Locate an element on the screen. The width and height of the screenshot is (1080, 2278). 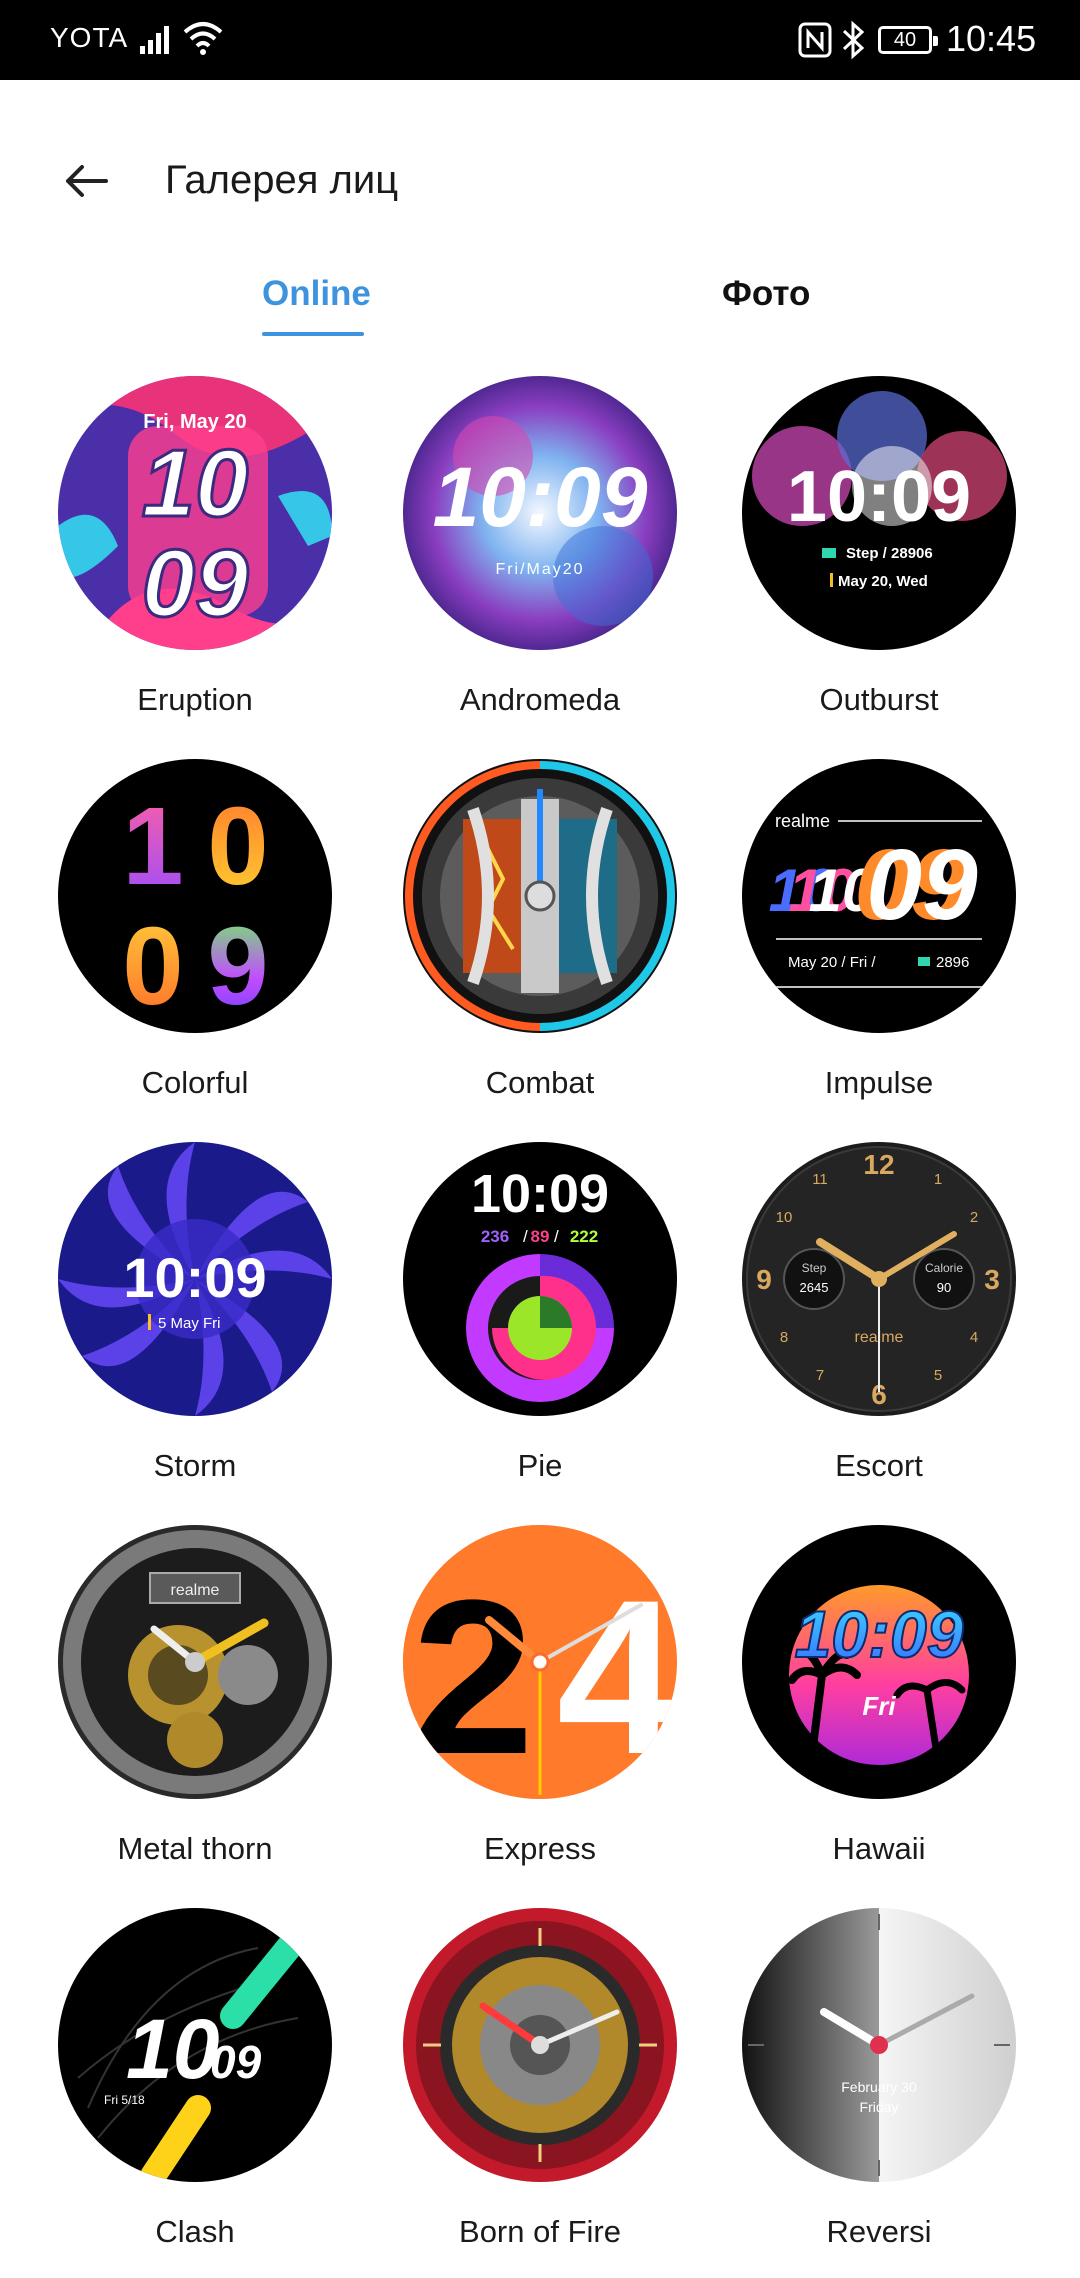
impulse-brand: realme is located at coordinates (802, 821).